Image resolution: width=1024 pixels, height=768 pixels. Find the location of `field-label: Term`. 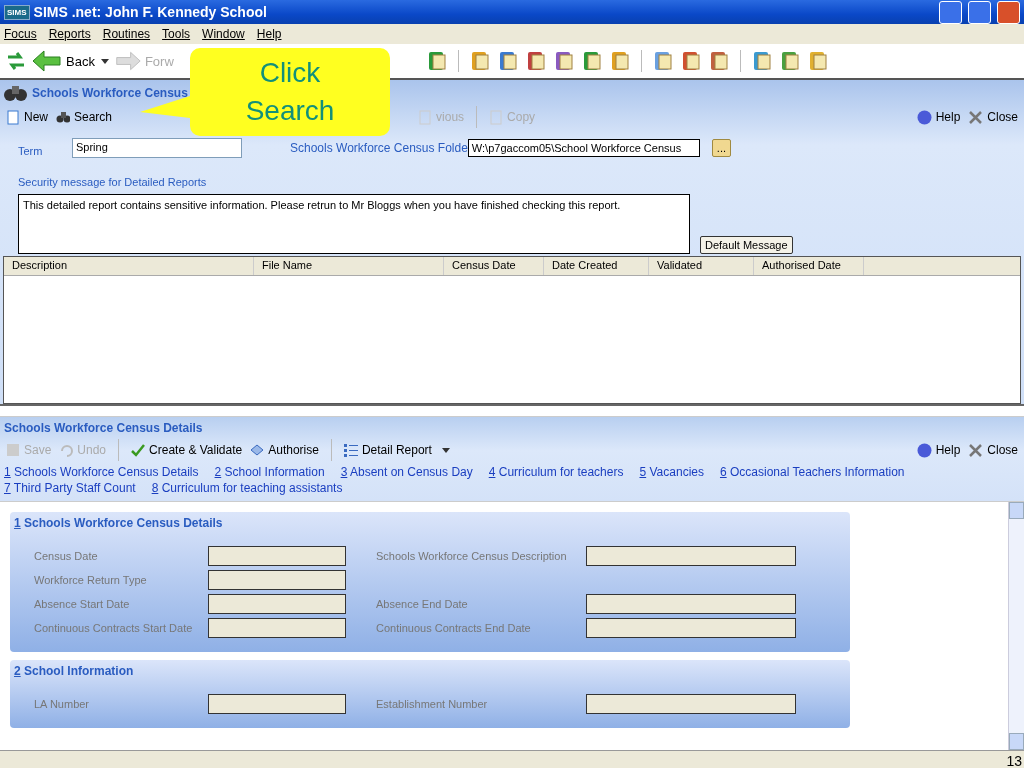

field-label: Term is located at coordinates (31, 150).